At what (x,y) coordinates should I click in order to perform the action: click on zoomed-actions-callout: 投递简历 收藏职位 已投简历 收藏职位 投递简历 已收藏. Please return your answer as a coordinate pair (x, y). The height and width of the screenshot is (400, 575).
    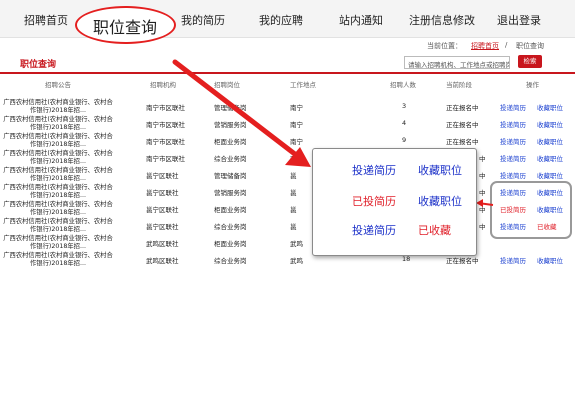
    Looking at the image, I should click on (394, 202).